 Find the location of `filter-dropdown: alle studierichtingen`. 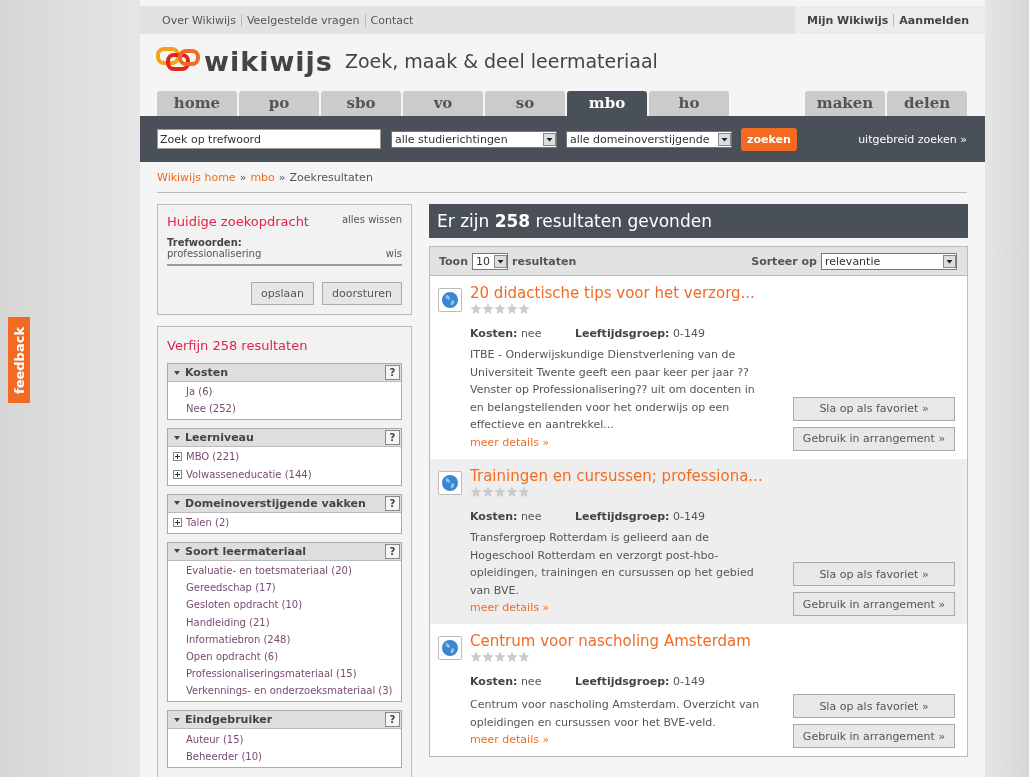

filter-dropdown: alle studierichtingen is located at coordinates (474, 139).